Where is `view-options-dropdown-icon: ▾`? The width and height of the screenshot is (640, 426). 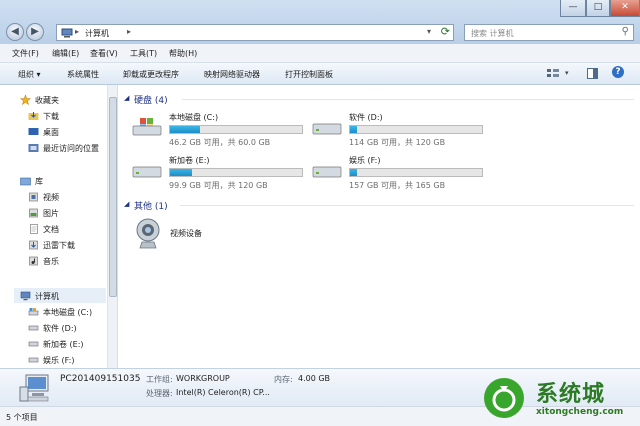 view-options-dropdown-icon: ▾ is located at coordinates (567, 73).